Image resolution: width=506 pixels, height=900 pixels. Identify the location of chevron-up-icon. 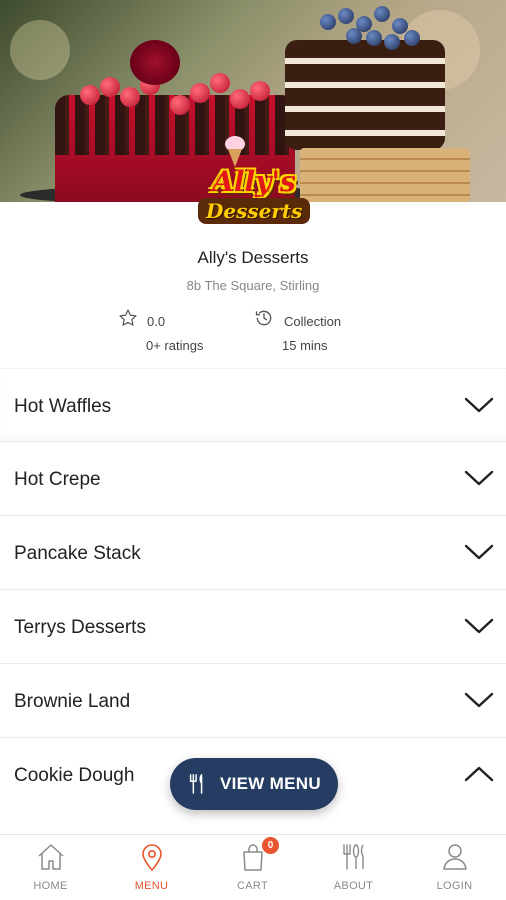
(479, 774).